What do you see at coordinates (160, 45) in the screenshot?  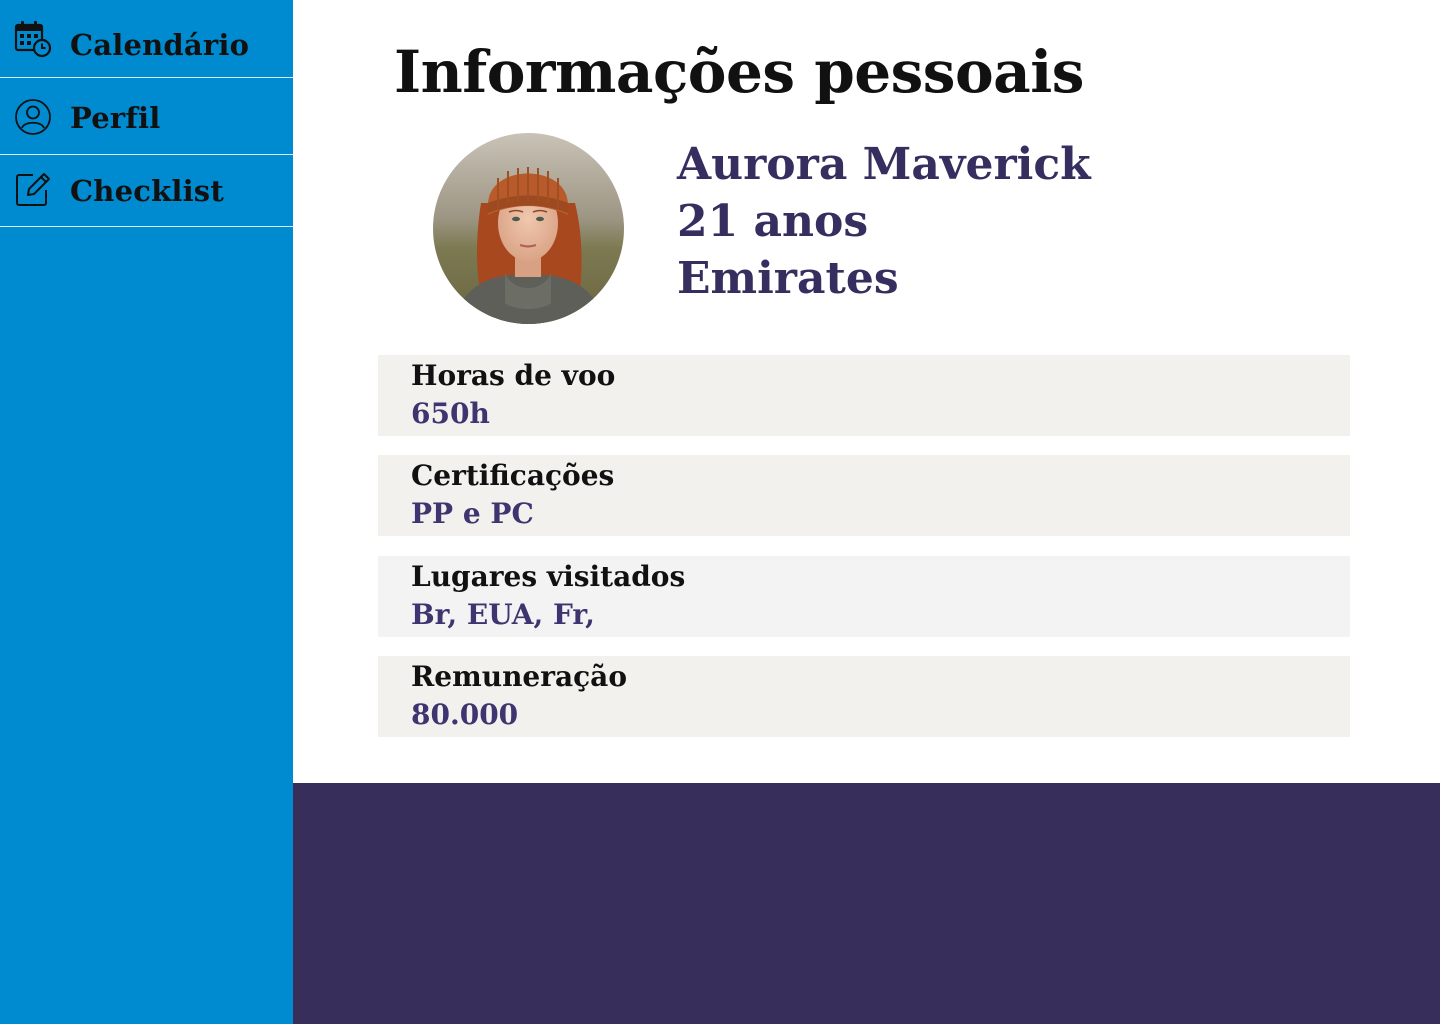 I see `sidebar-item-label: Calendário` at bounding box center [160, 45].